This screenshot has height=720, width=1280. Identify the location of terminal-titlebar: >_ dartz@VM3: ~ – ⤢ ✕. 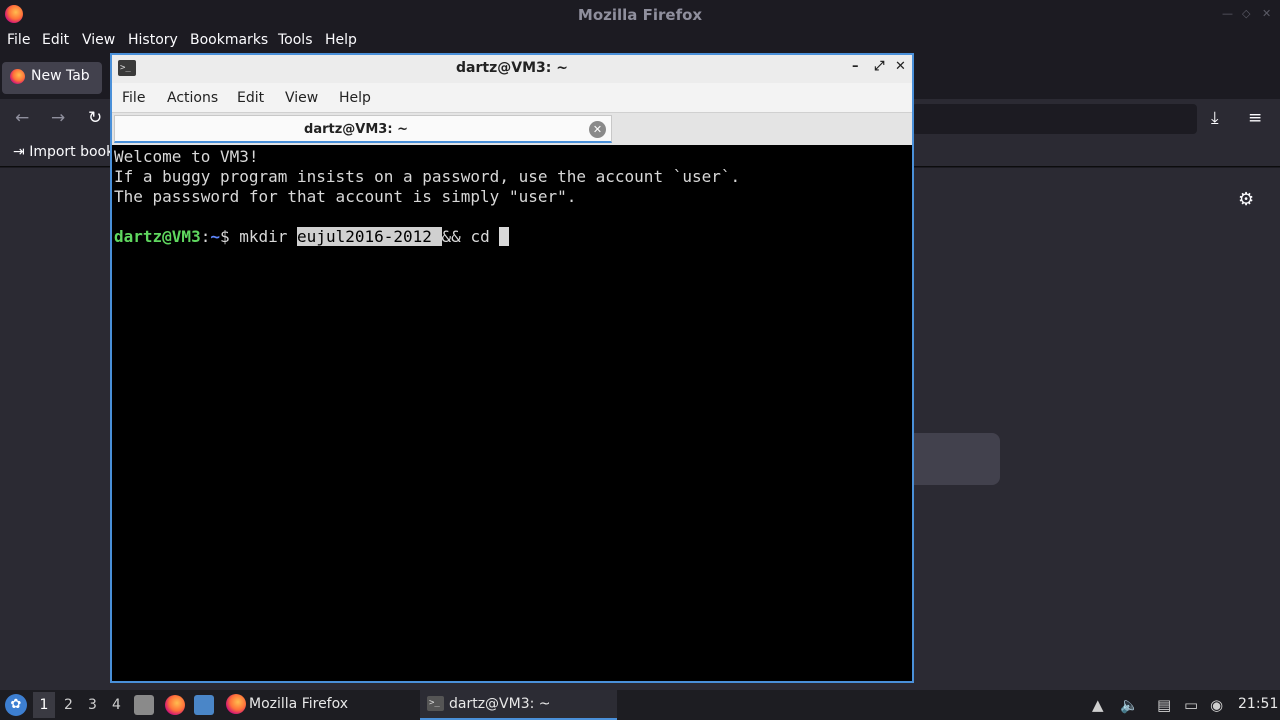
(512, 69).